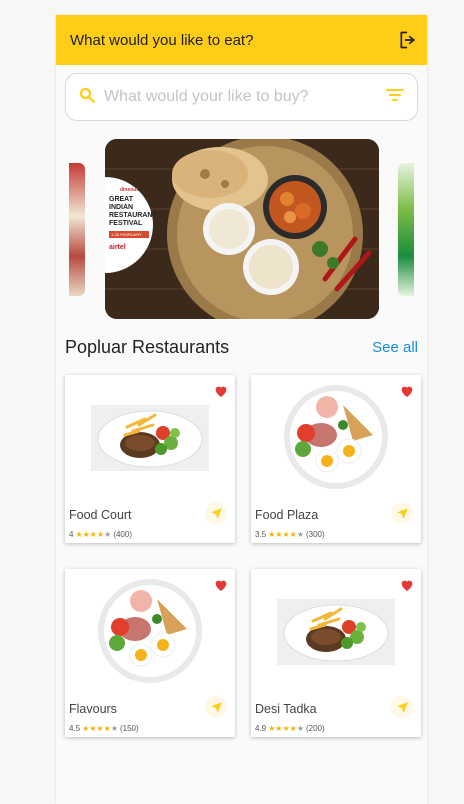 The image size is (464, 804). I want to click on filter-icon, so click(395, 97).